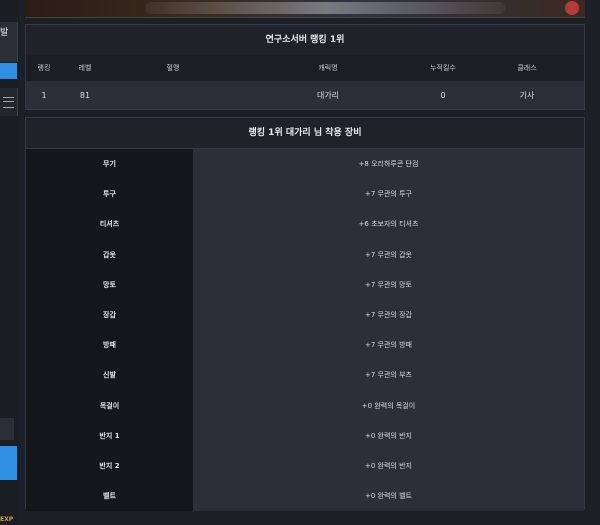 The width and height of the screenshot is (600, 525). I want to click on table-row: 1 81 대가리 0 기사, so click(305, 95).